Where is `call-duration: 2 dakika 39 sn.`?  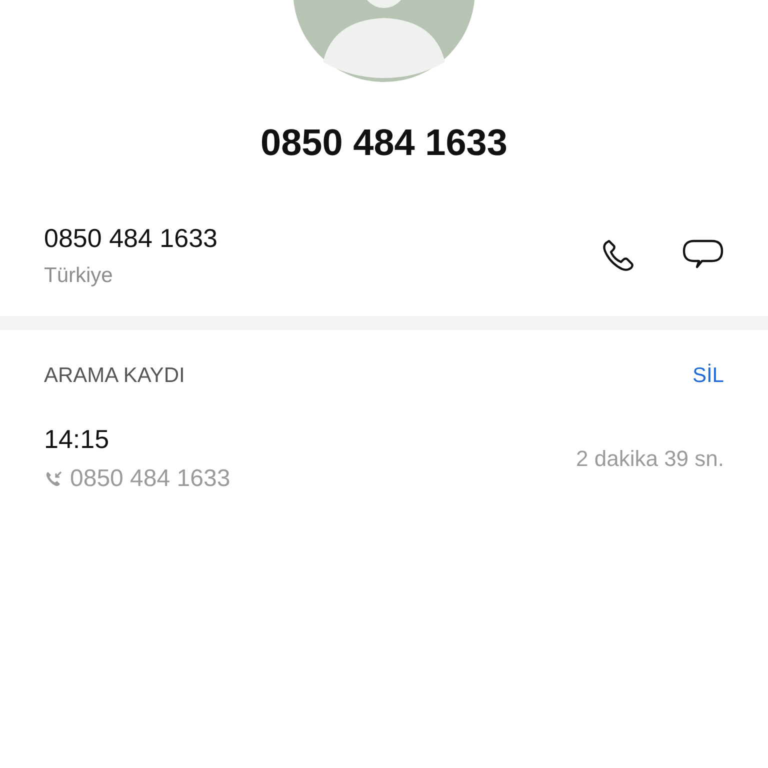 call-duration: 2 dakika 39 sn. is located at coordinates (650, 459).